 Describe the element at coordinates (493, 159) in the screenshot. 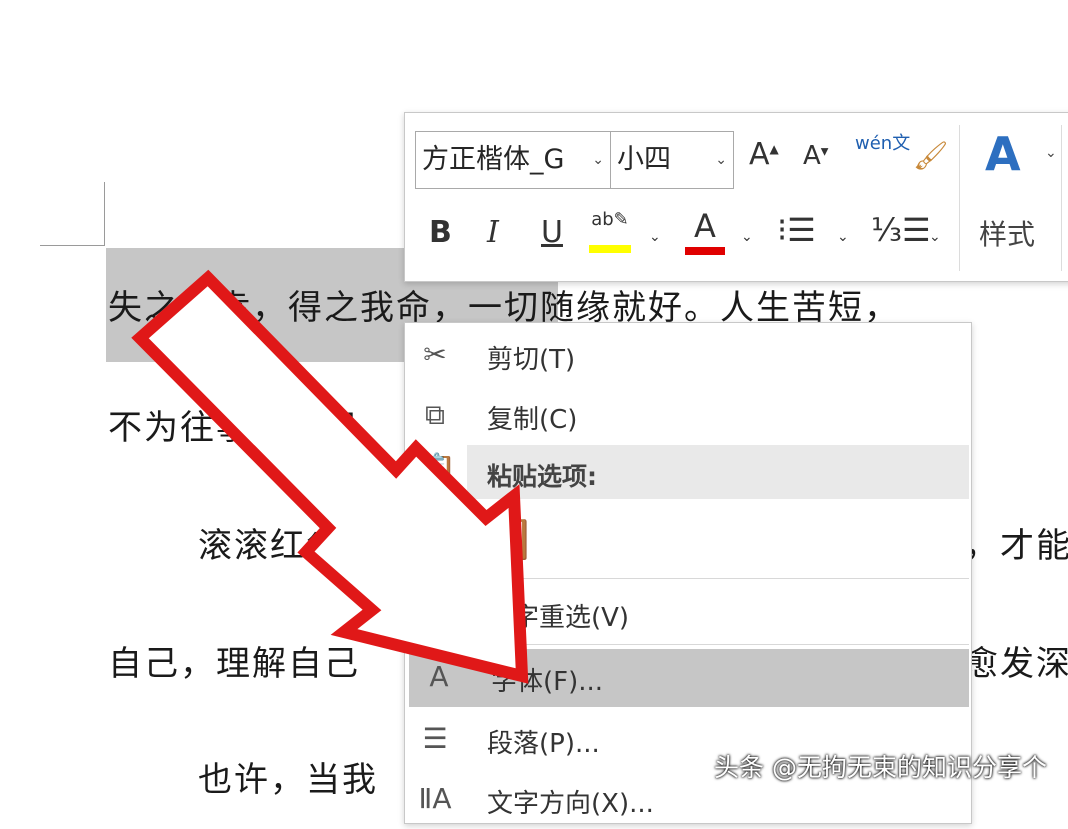

I see `font-name-value: 方正楷体_G` at that location.